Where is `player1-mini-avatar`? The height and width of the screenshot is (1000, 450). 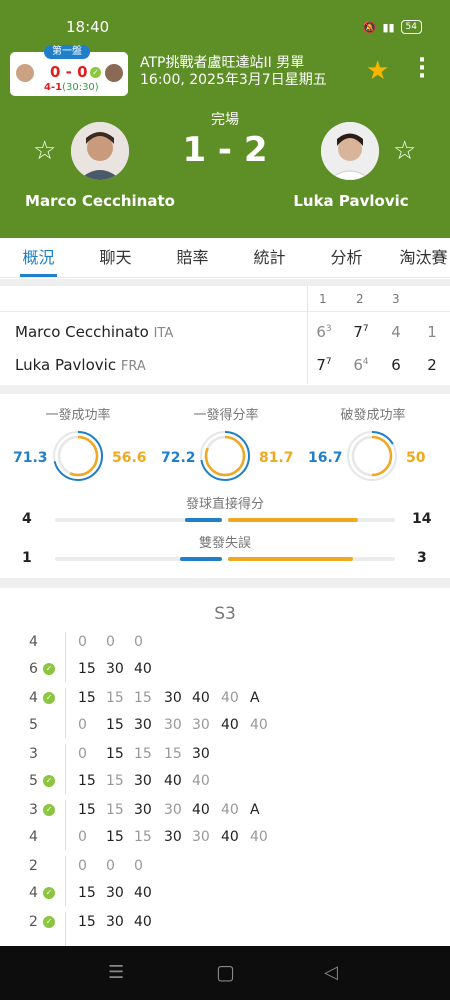
player1-mini-avatar is located at coordinates (25, 73).